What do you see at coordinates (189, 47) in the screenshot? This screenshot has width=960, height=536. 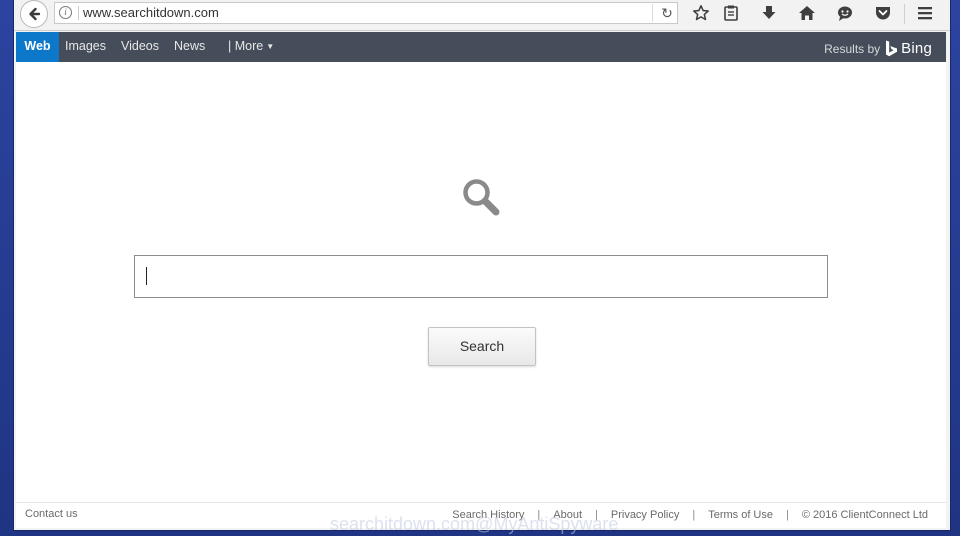 I see `tab-news: News` at bounding box center [189, 47].